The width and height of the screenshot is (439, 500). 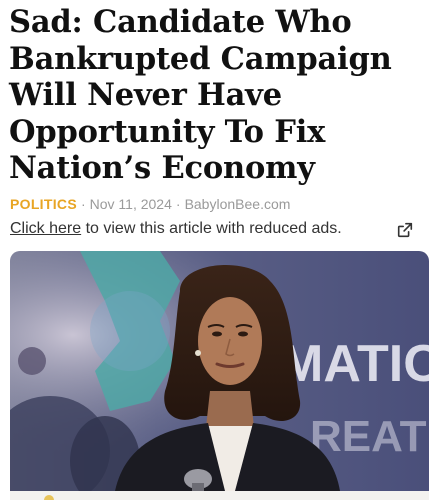 I want to click on background-sign-text-2: REAT, so click(x=368, y=436).